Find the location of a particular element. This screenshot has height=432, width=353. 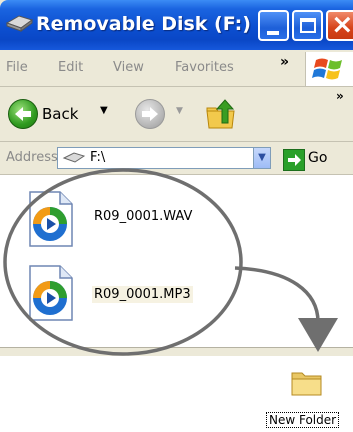

close-icon: × is located at coordinates (342, 24).